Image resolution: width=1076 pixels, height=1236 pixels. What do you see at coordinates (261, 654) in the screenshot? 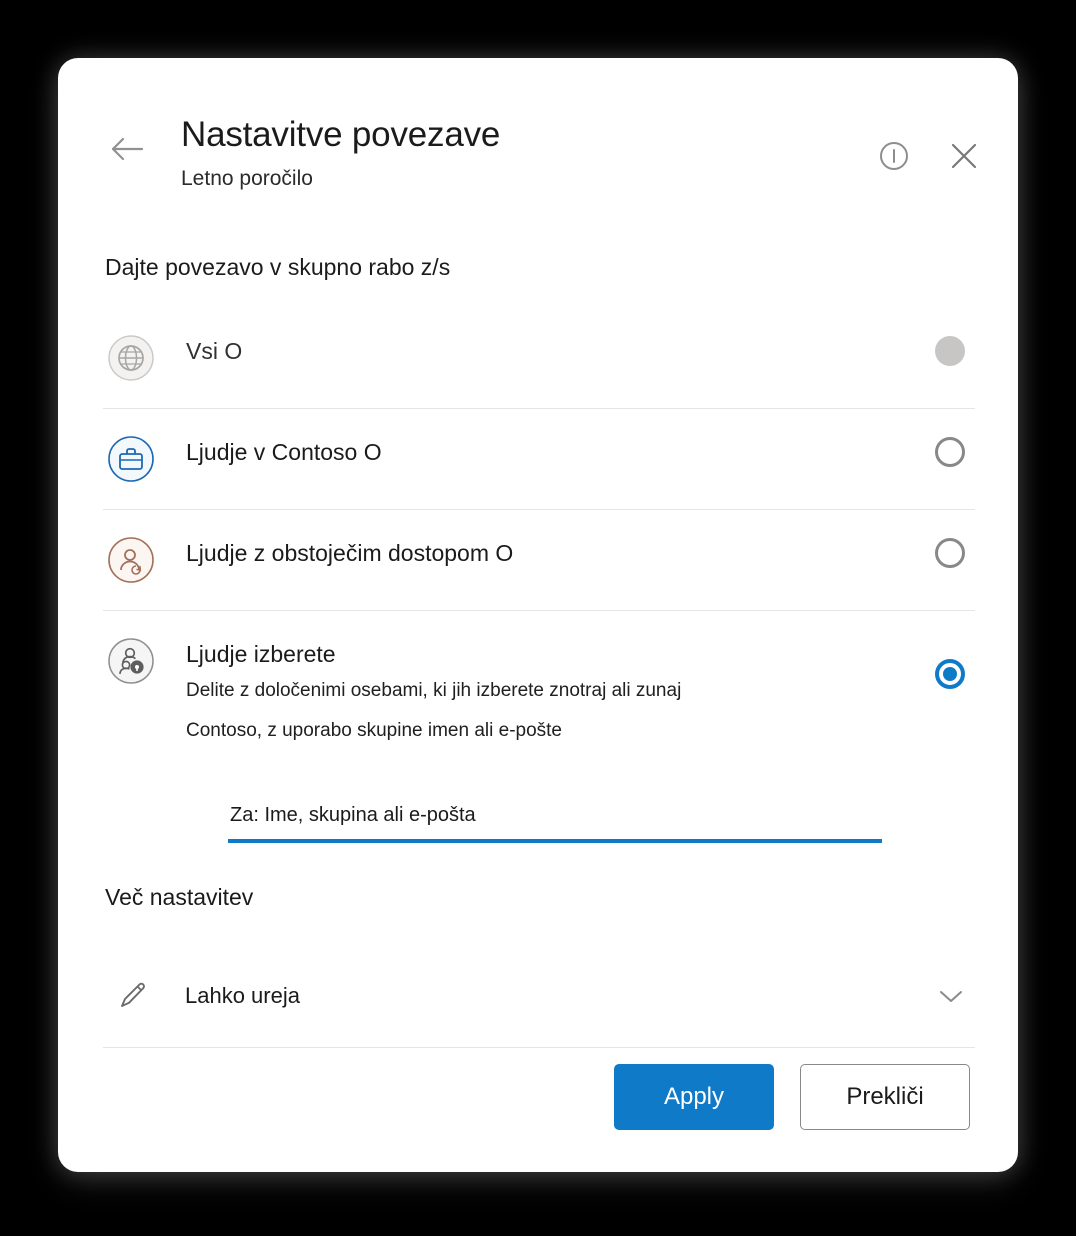
I see `option-label: Ljudje izberete` at bounding box center [261, 654].